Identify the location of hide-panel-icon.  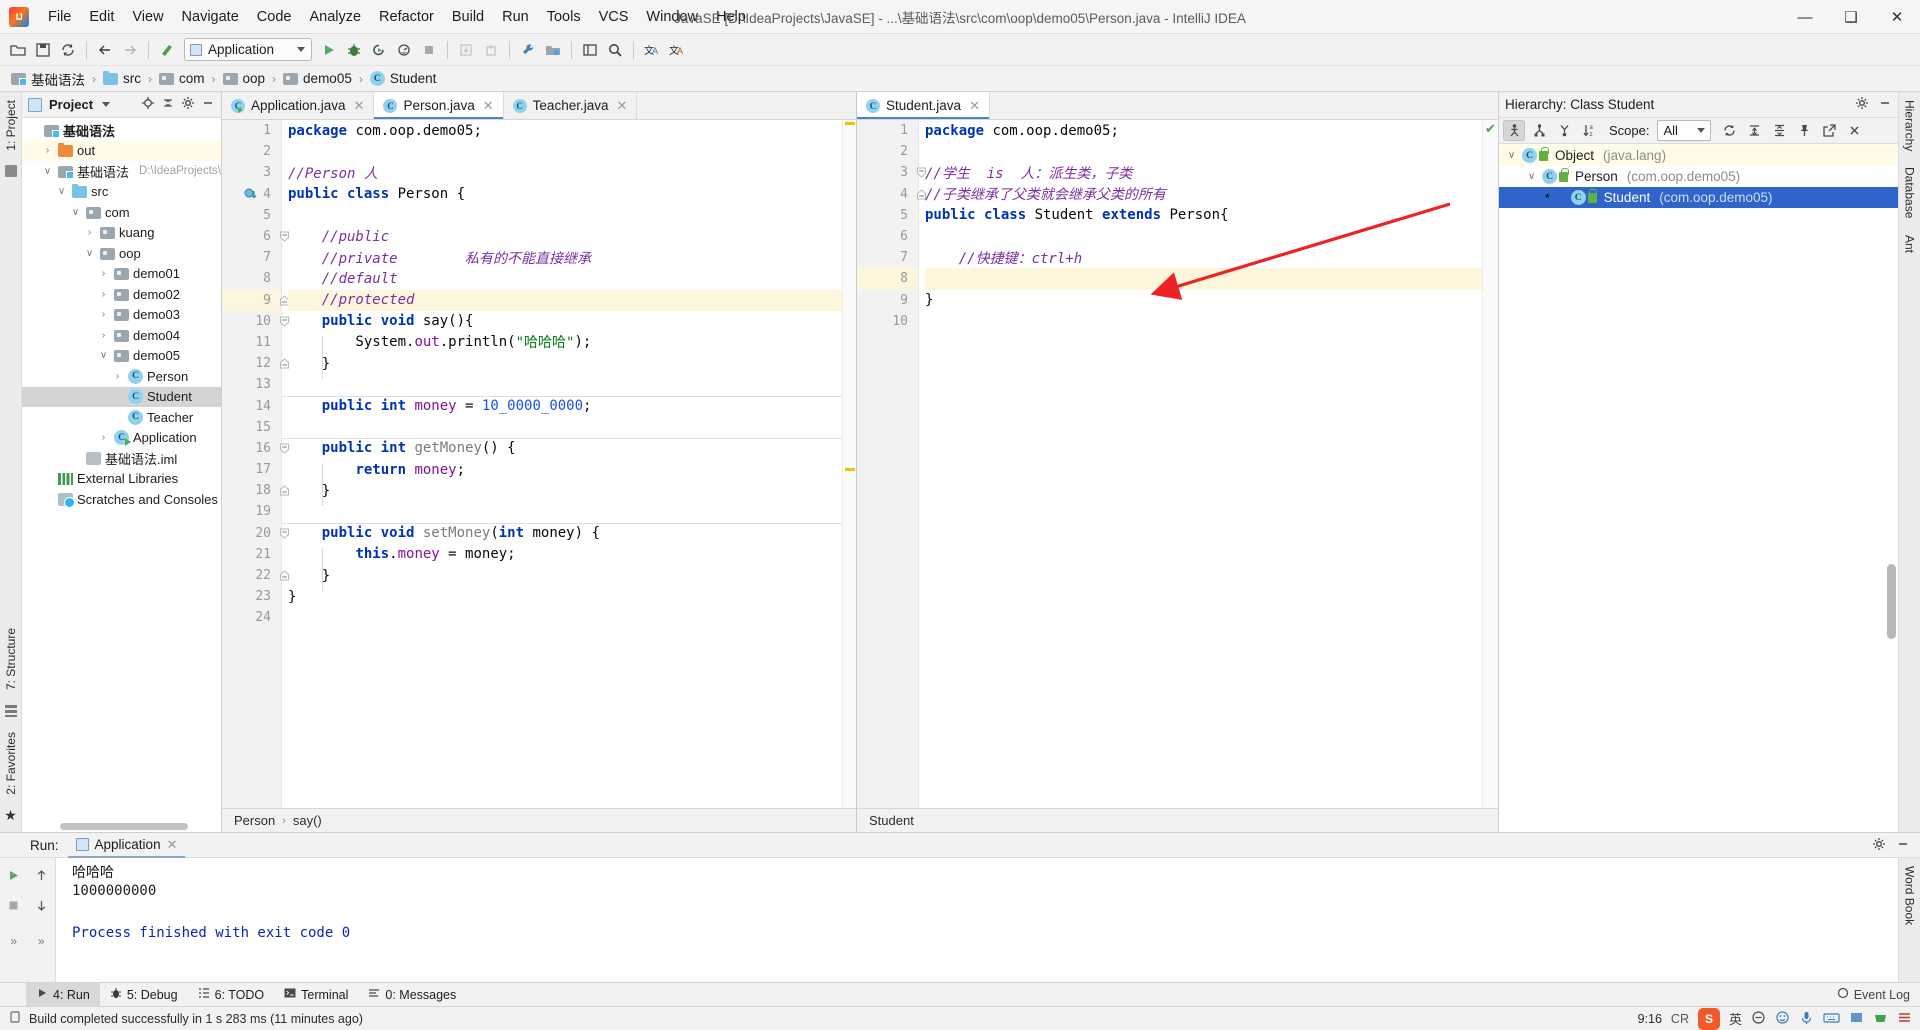
(208, 104).